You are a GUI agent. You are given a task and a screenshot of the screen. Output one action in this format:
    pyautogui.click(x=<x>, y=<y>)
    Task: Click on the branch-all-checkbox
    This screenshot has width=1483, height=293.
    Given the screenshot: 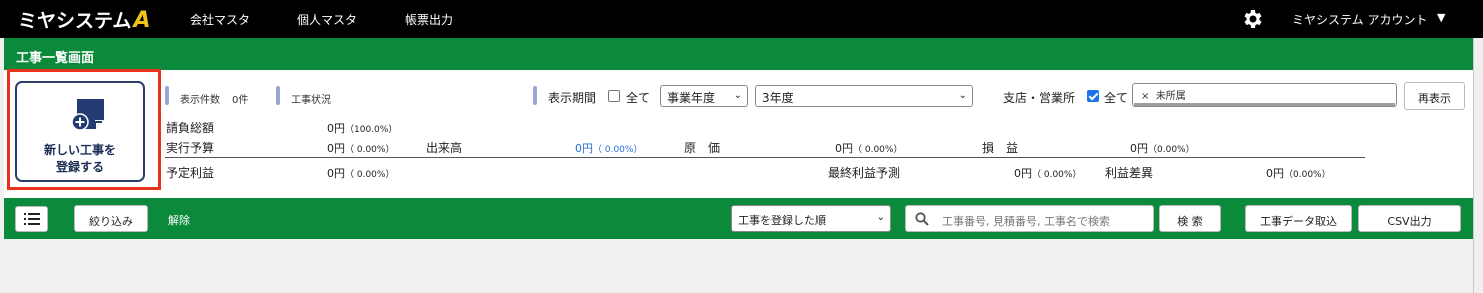 What is the action you would take?
    pyautogui.click(x=1093, y=96)
    